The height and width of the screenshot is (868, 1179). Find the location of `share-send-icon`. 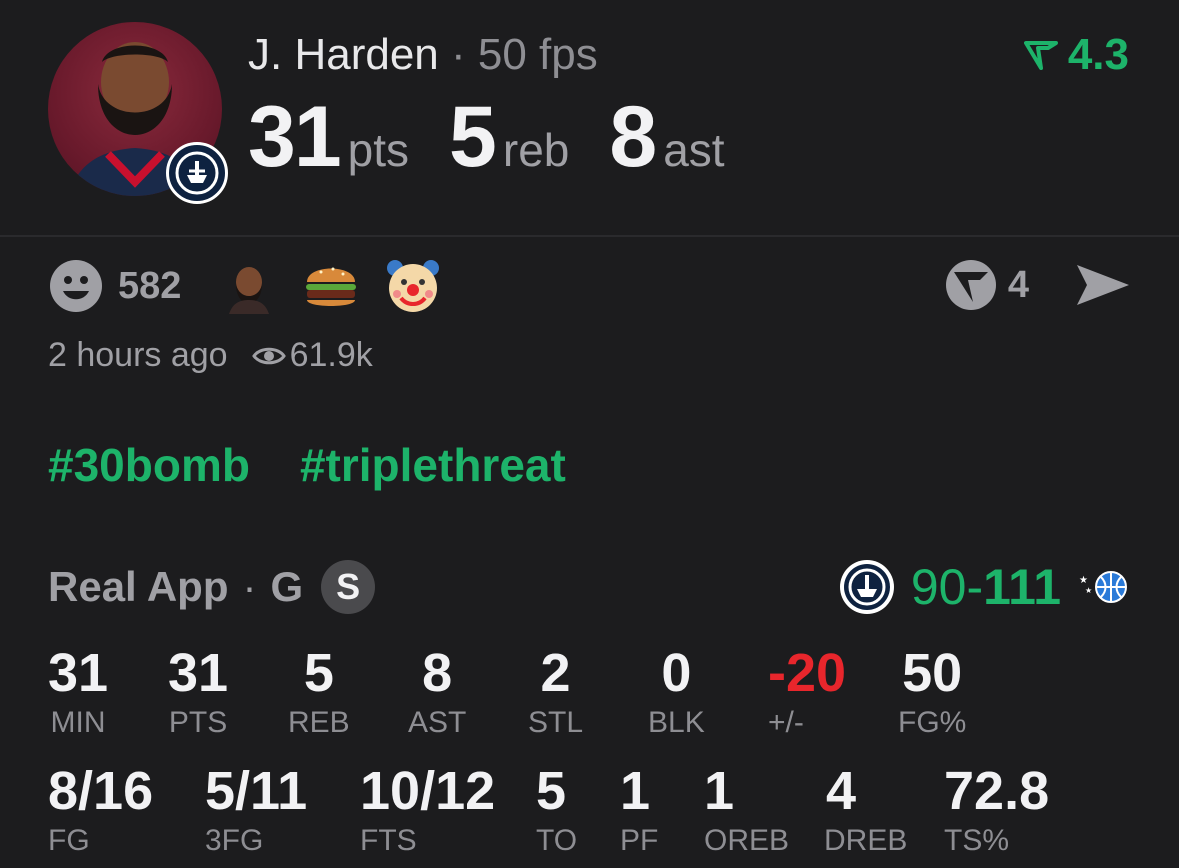

share-send-icon is located at coordinates (1103, 285).